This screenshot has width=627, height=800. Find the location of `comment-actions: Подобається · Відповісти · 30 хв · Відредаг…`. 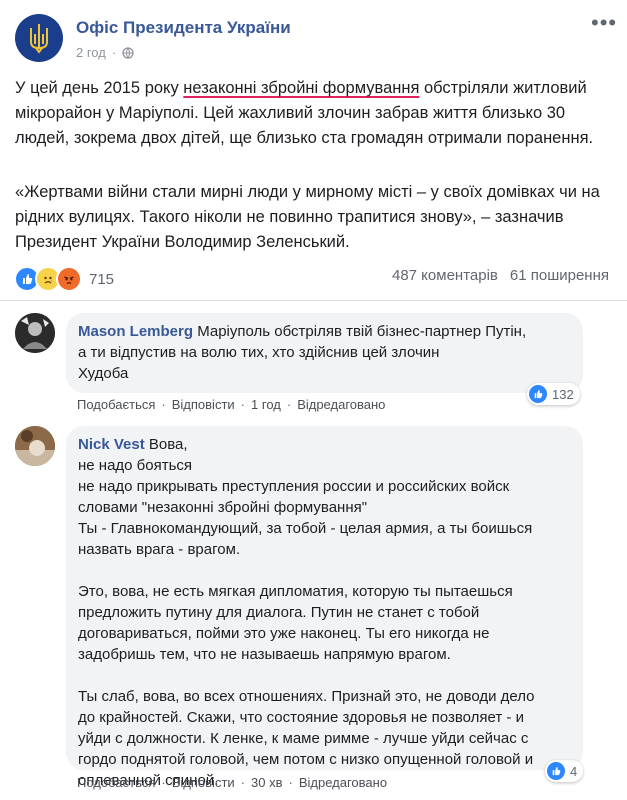

comment-actions: Подобається · Відповісти · 30 хв · Відредаг… is located at coordinates (232, 782).